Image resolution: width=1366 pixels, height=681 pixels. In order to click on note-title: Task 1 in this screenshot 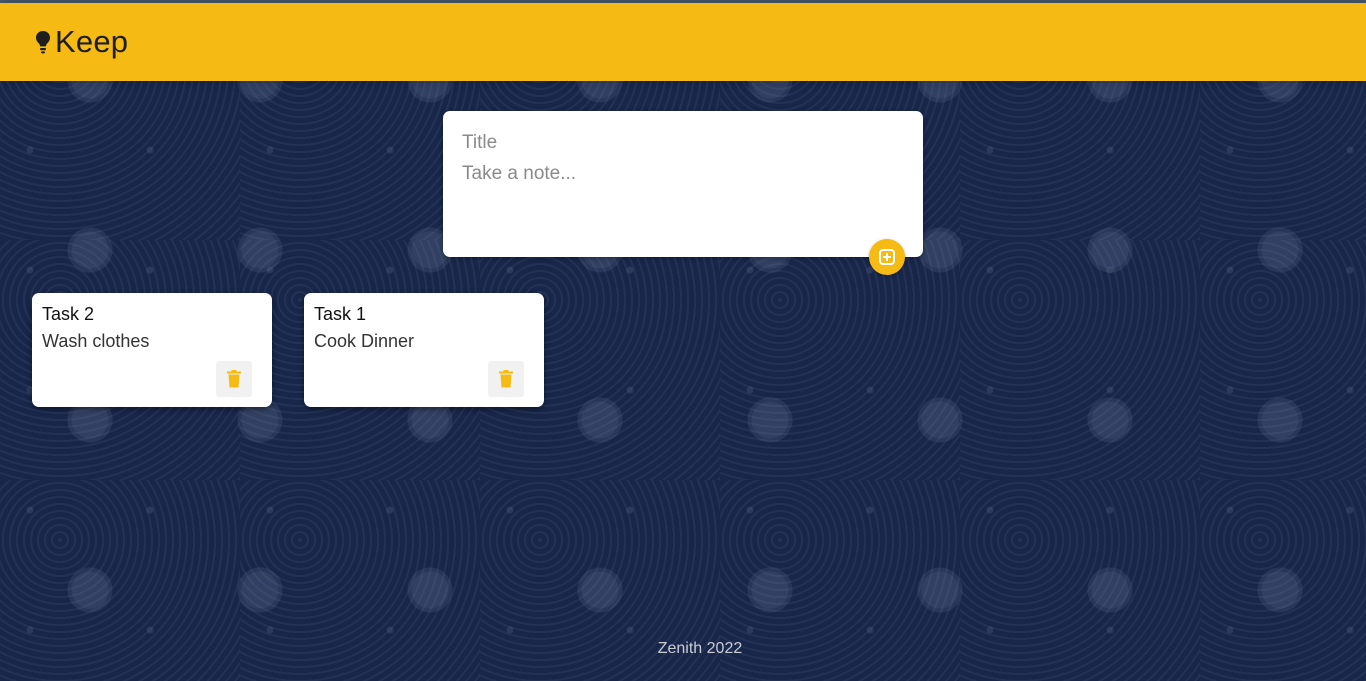, I will do `click(340, 314)`.